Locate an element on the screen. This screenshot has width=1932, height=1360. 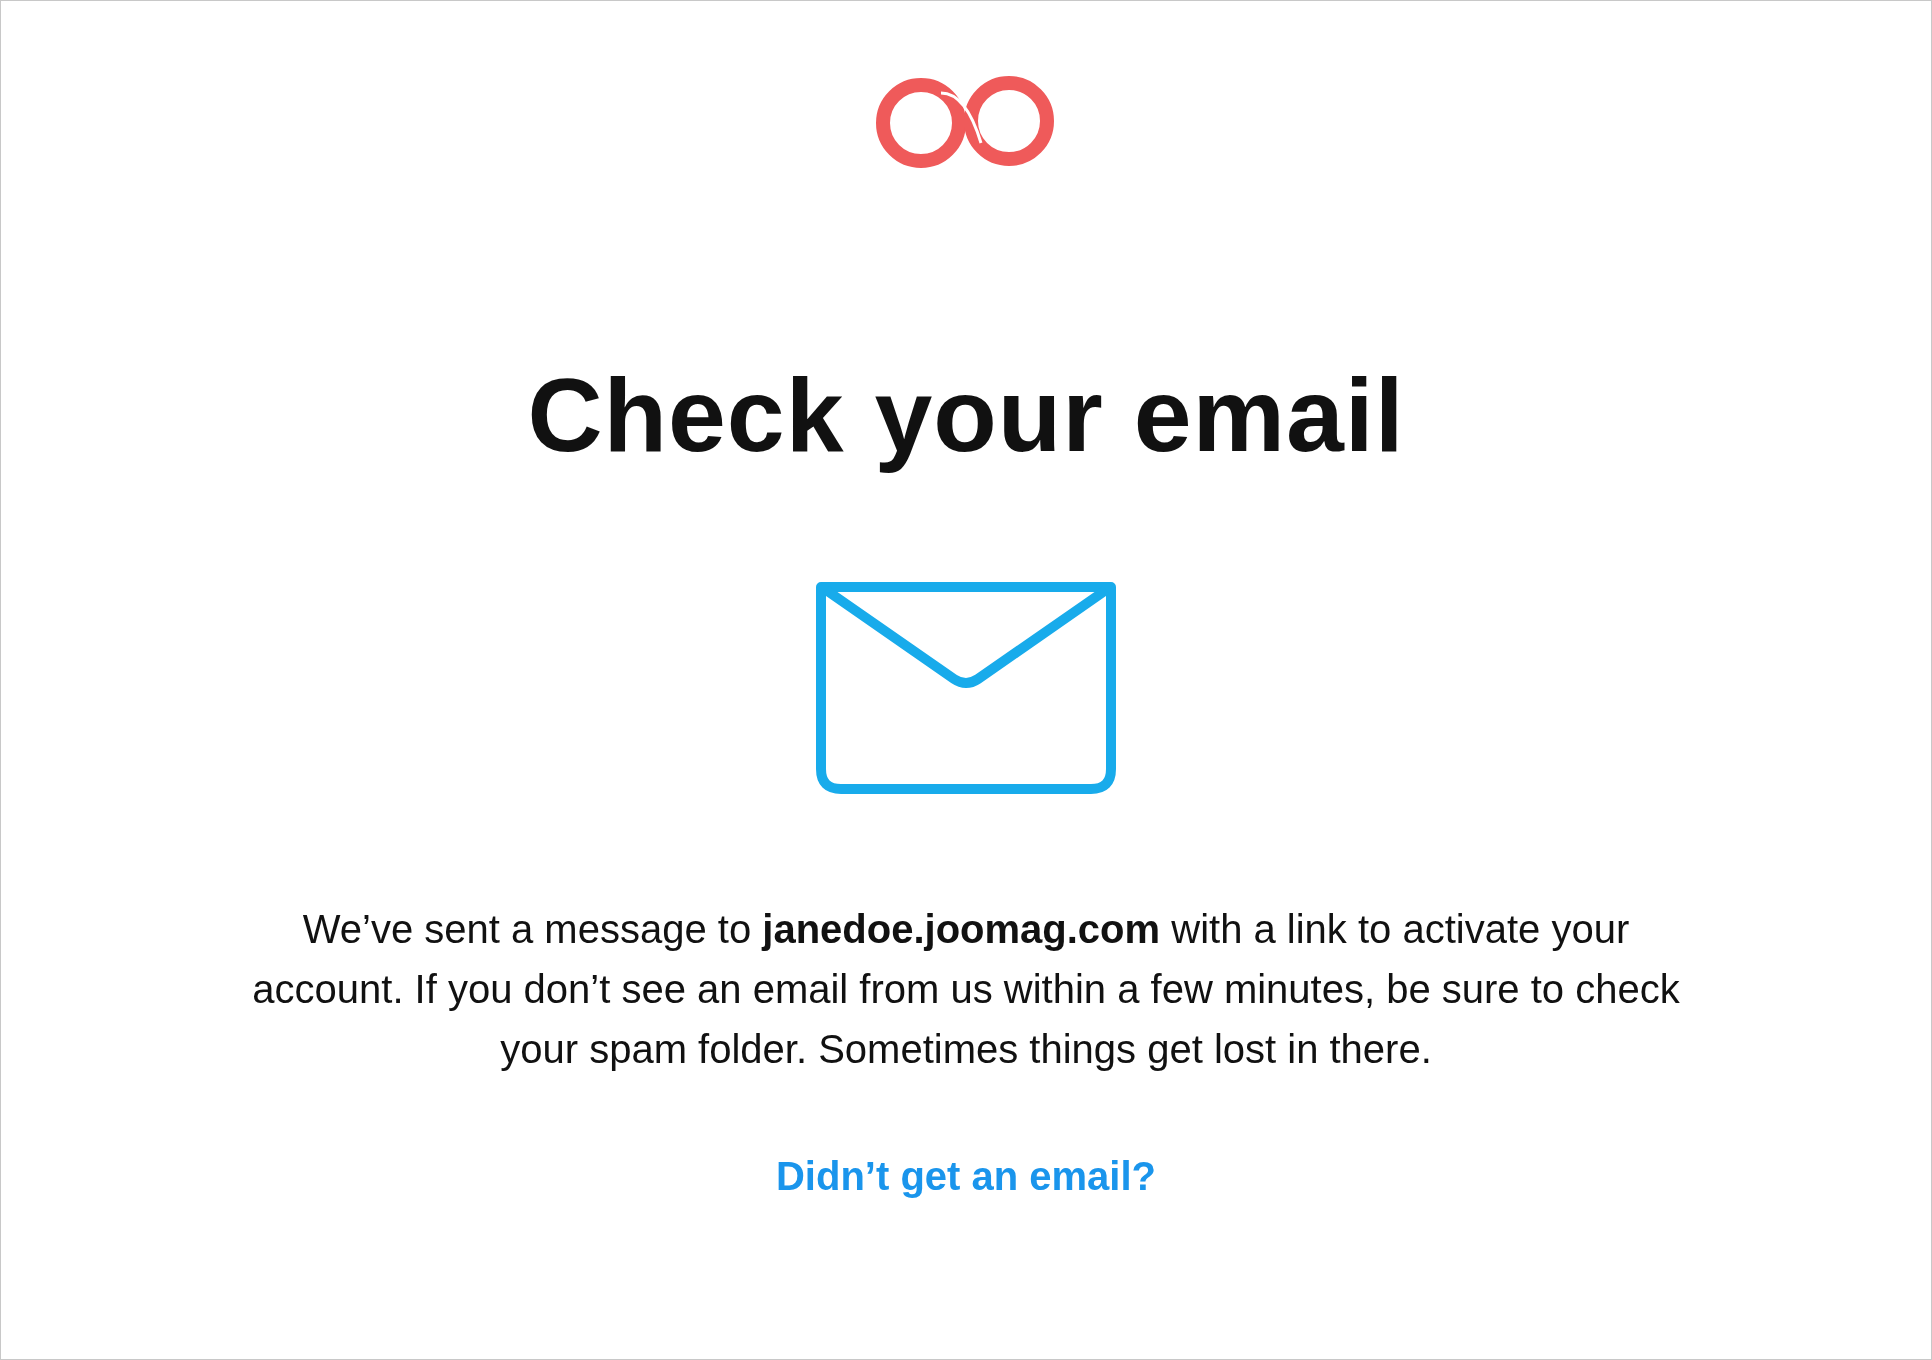
resend-email-link: Didn’t get an email? is located at coordinates (965, 1177).